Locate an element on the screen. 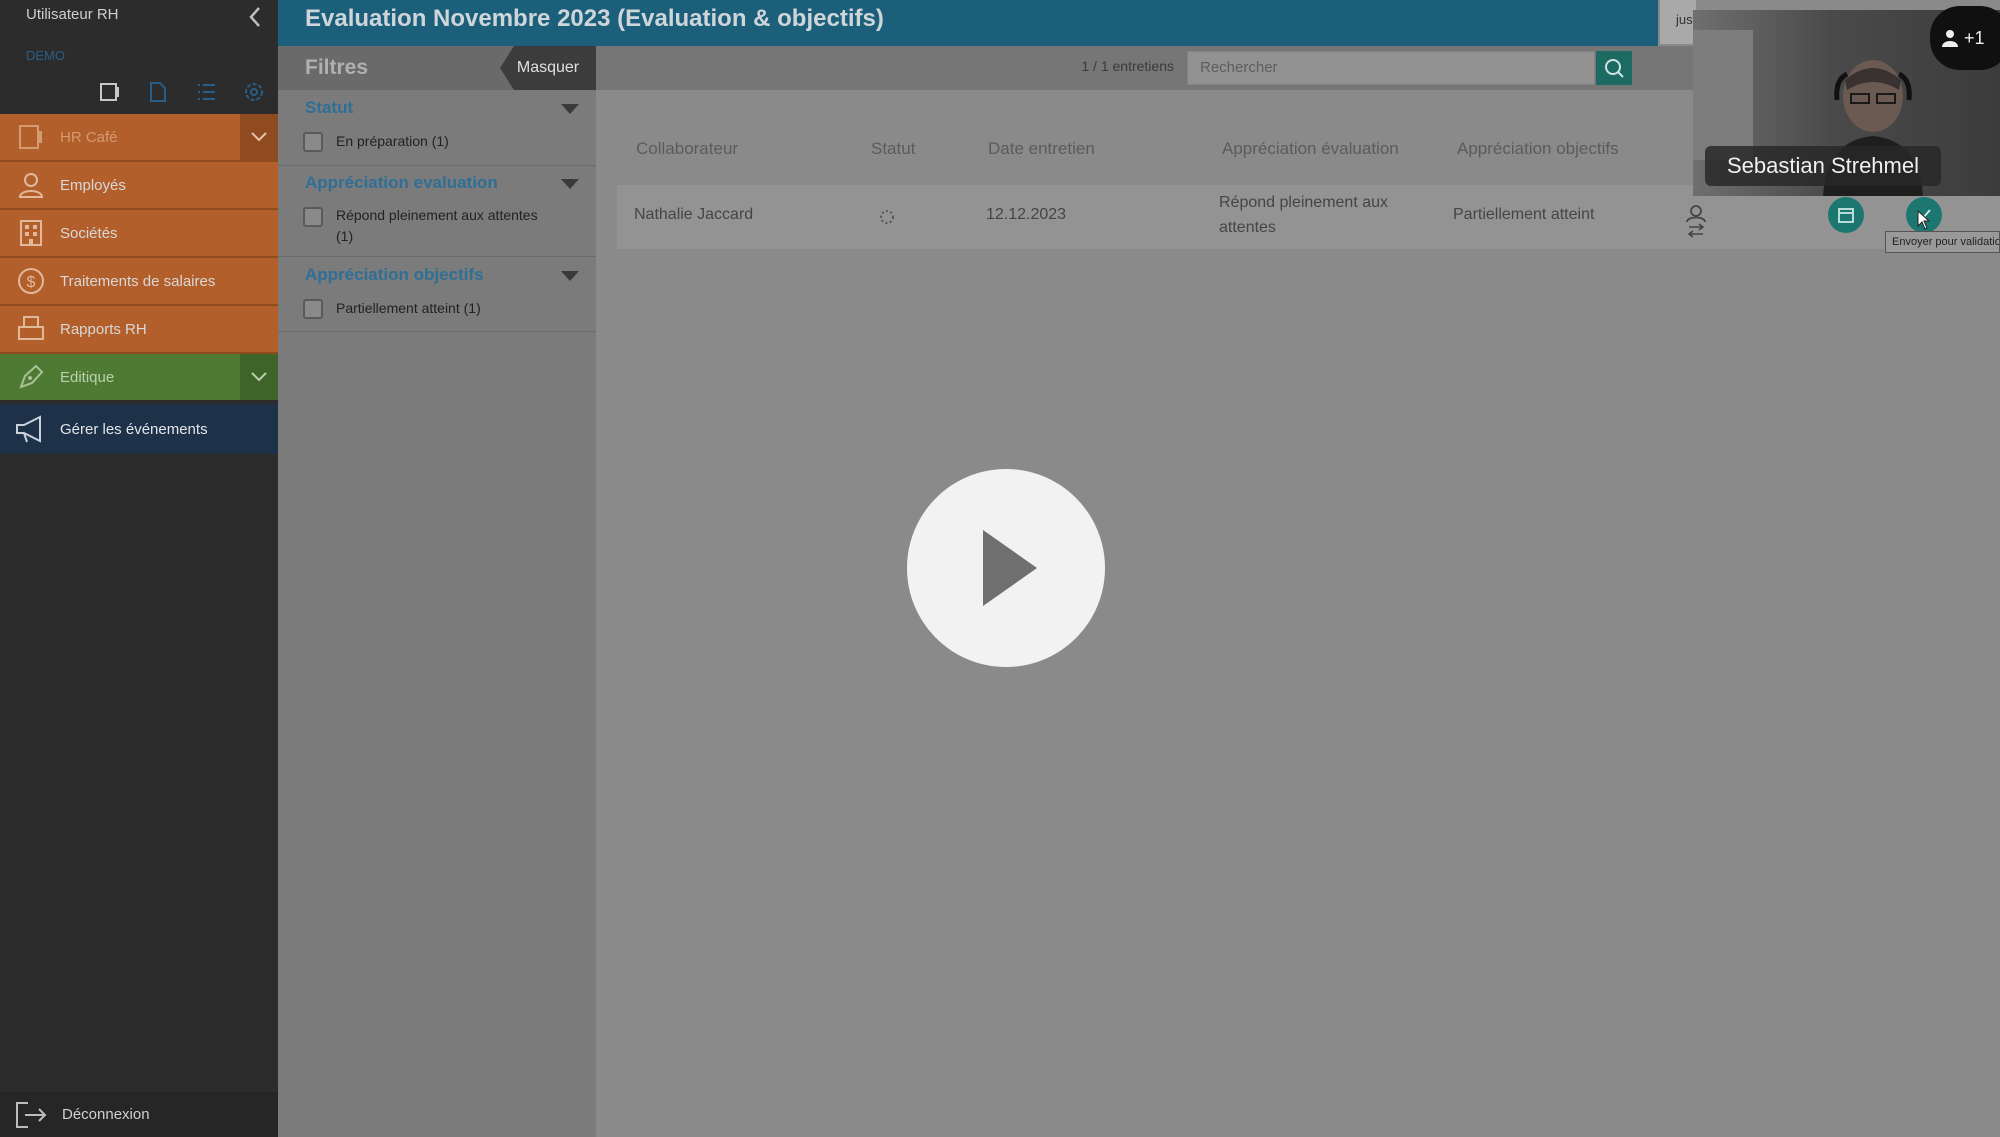 This screenshot has width=2000, height=1137. whiteboard is located at coordinates (1723, 95).